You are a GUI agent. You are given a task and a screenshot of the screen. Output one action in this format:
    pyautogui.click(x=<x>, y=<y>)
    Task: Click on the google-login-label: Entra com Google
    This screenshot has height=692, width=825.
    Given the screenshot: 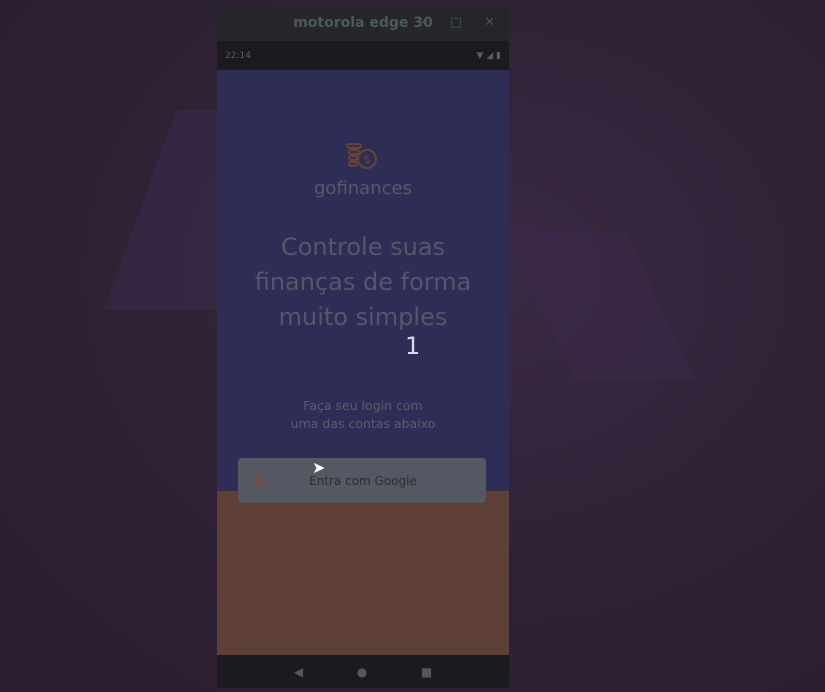 What is the action you would take?
    pyautogui.click(x=363, y=480)
    